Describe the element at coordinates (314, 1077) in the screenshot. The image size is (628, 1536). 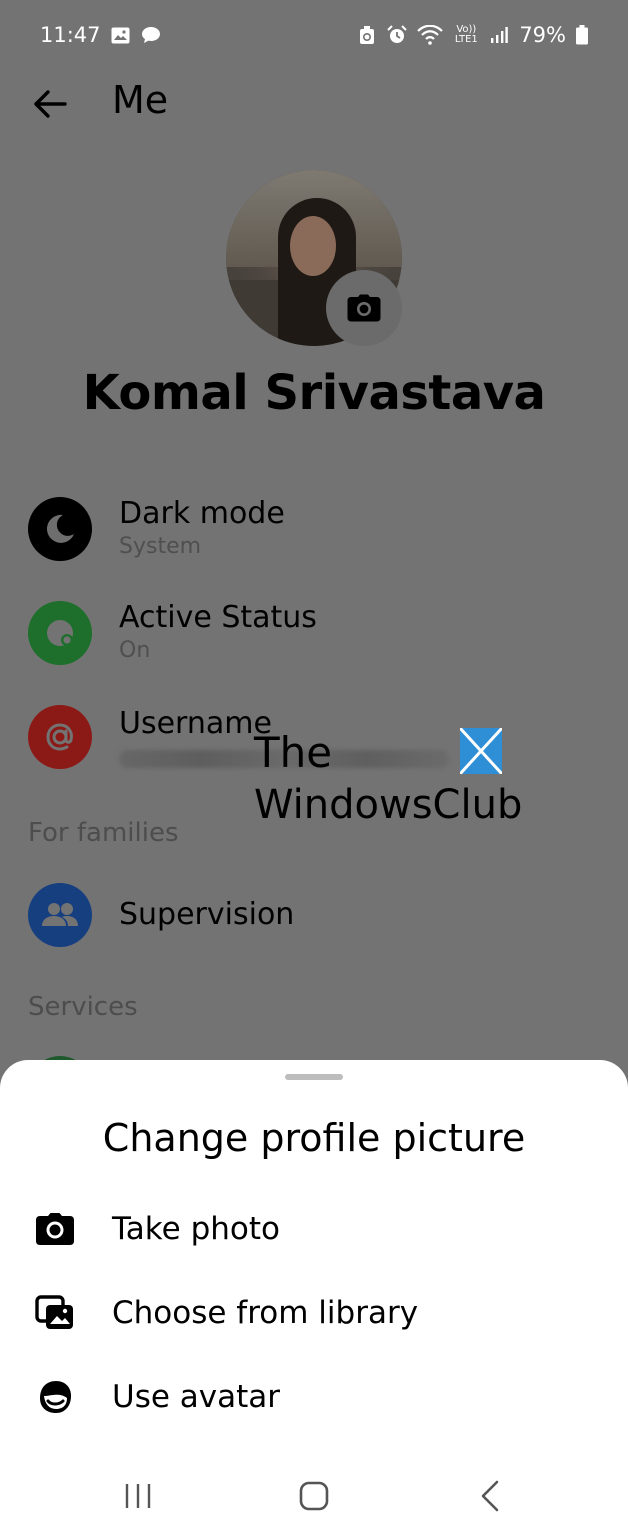
I see `sheet-drag-handle` at that location.